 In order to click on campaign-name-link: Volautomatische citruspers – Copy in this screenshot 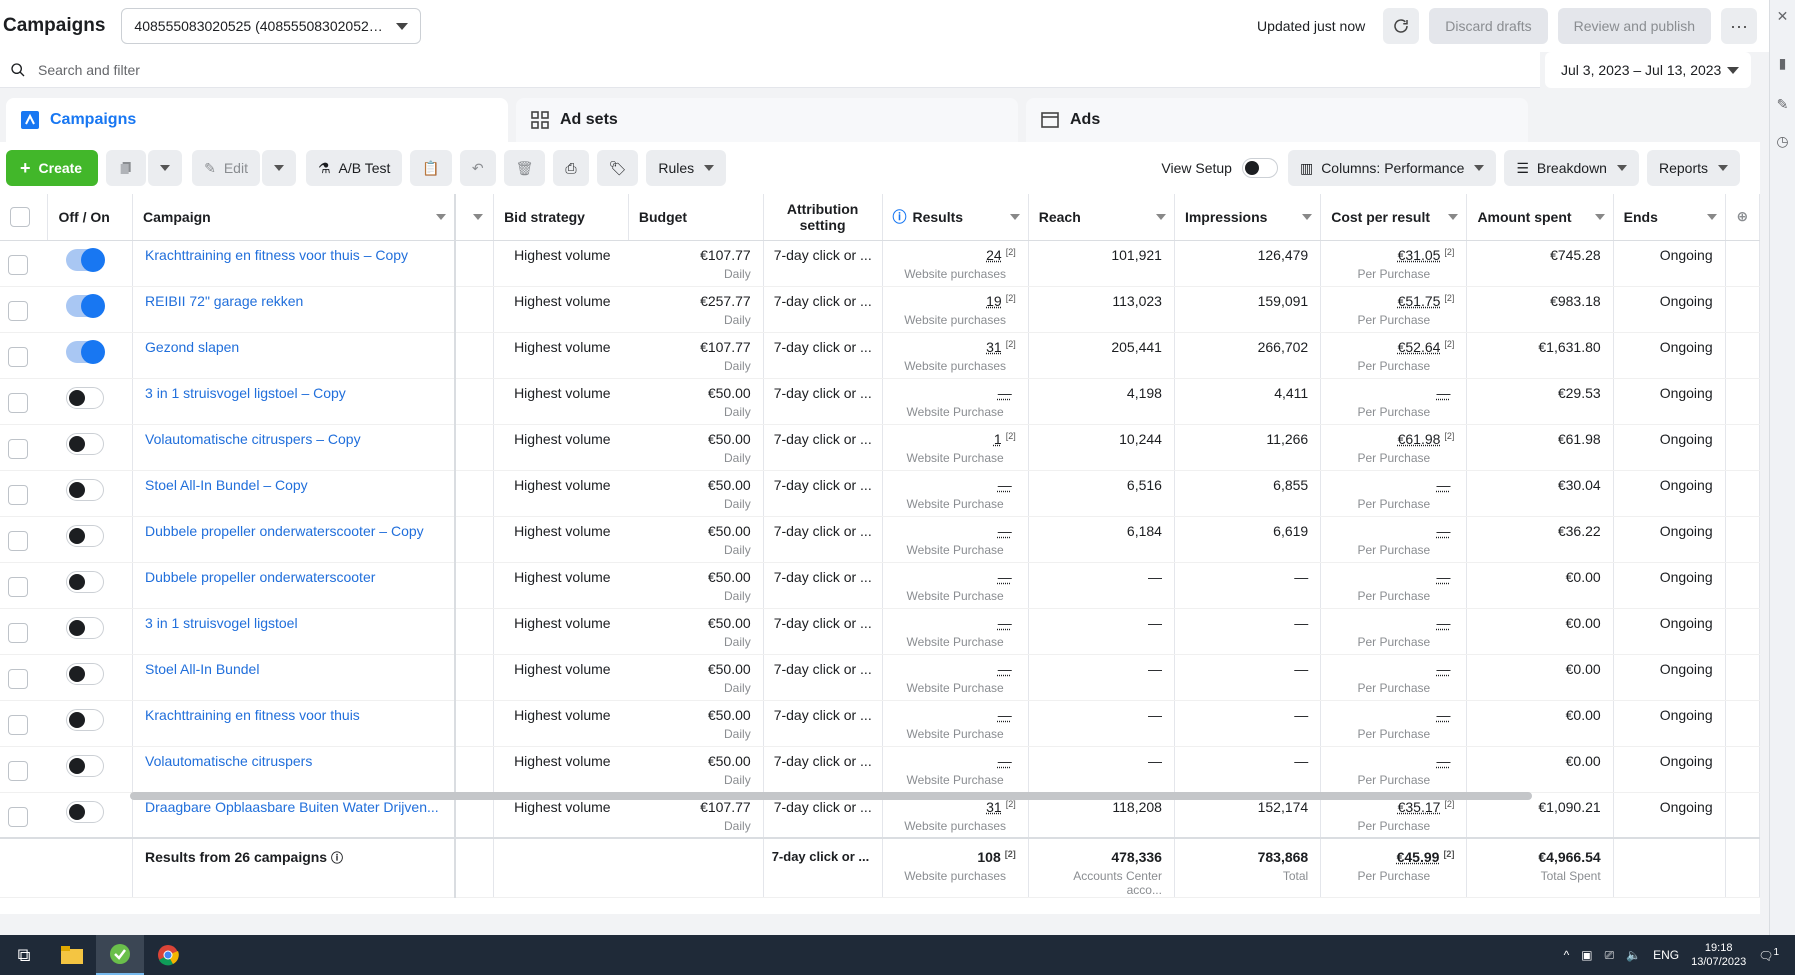, I will do `click(293, 439)`.